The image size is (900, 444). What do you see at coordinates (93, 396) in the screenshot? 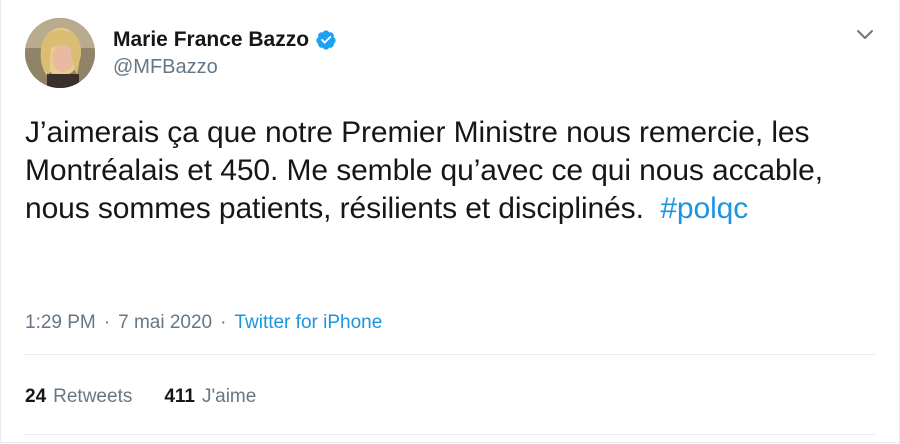
I see `retweets-label: Retweets` at bounding box center [93, 396].